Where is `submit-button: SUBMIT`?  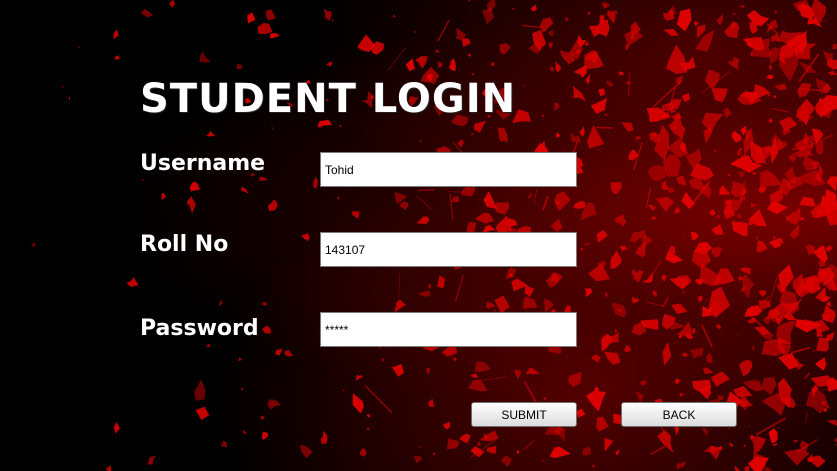
submit-button: SUBMIT is located at coordinates (524, 414).